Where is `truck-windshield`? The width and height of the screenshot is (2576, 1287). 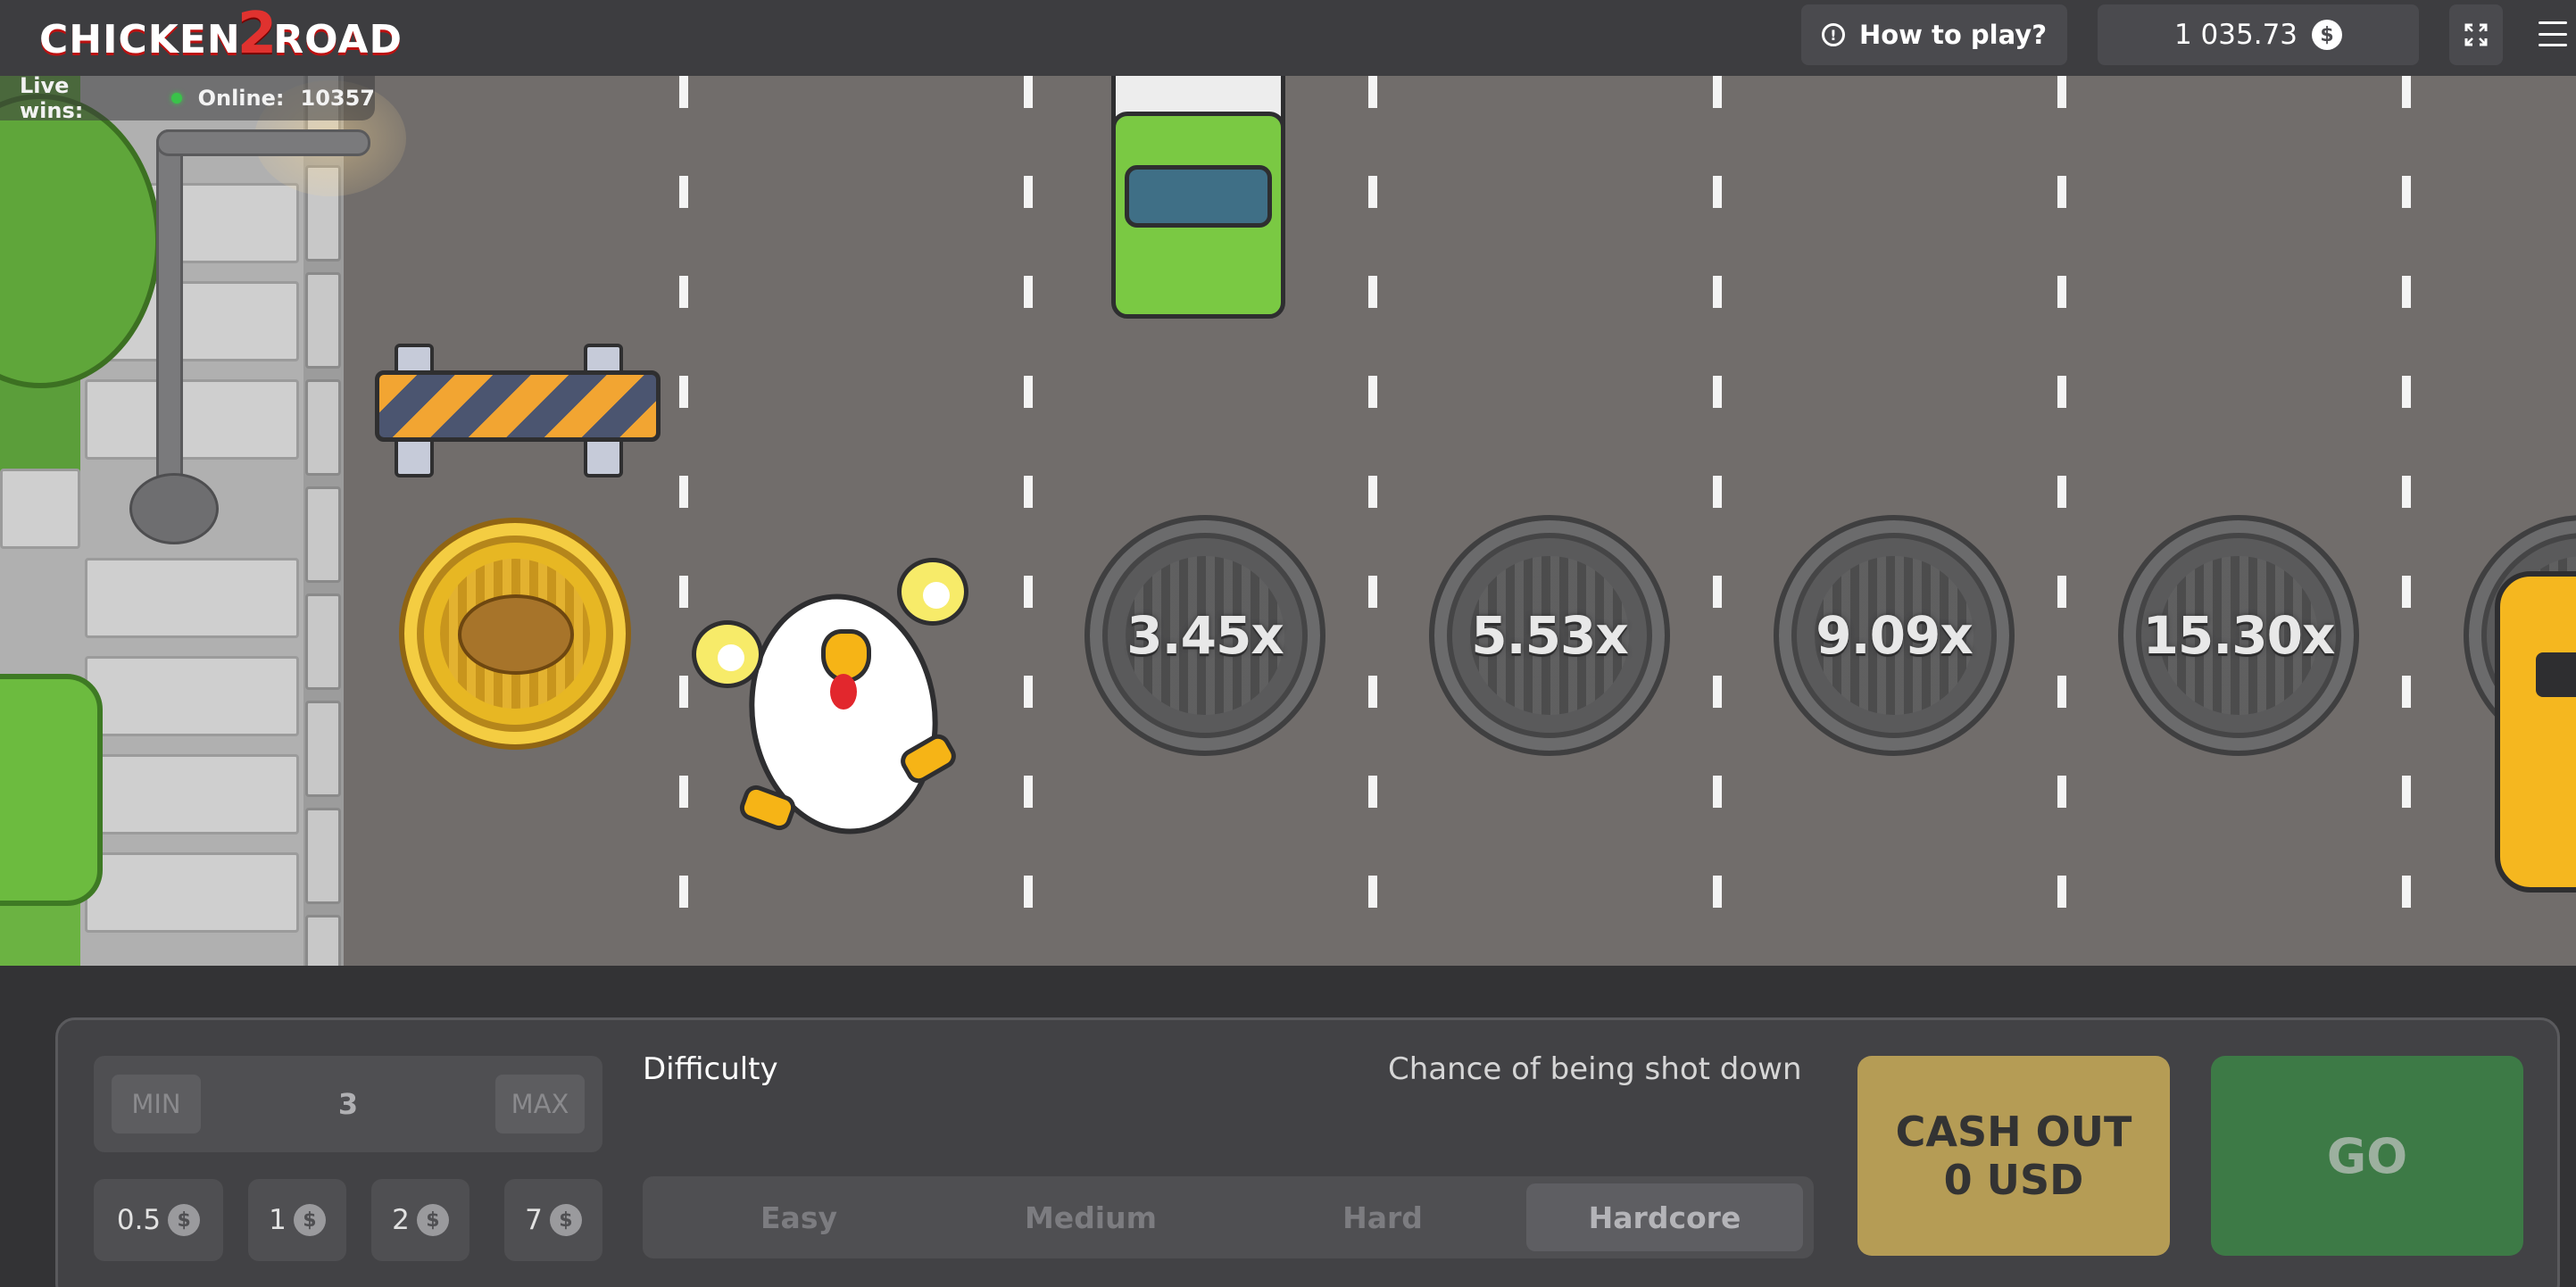 truck-windshield is located at coordinates (1199, 196).